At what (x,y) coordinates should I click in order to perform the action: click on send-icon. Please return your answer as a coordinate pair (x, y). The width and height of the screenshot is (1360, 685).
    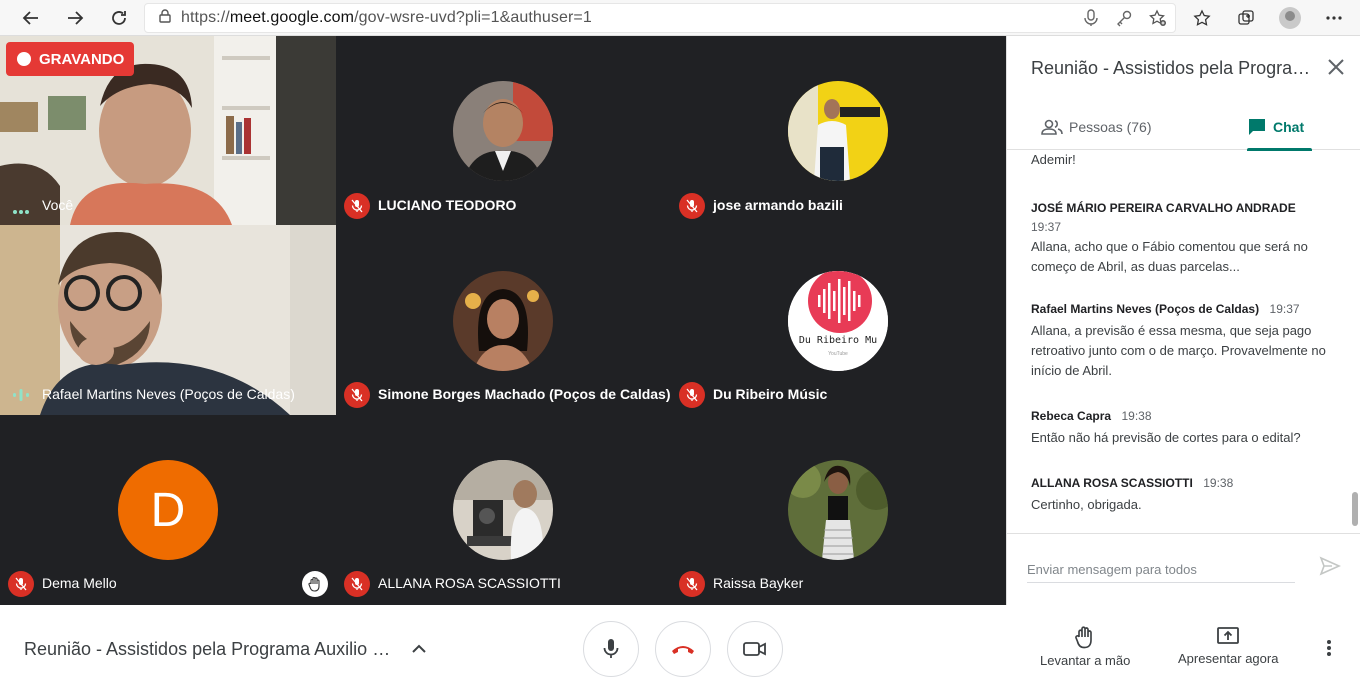
    Looking at the image, I should click on (1330, 568).